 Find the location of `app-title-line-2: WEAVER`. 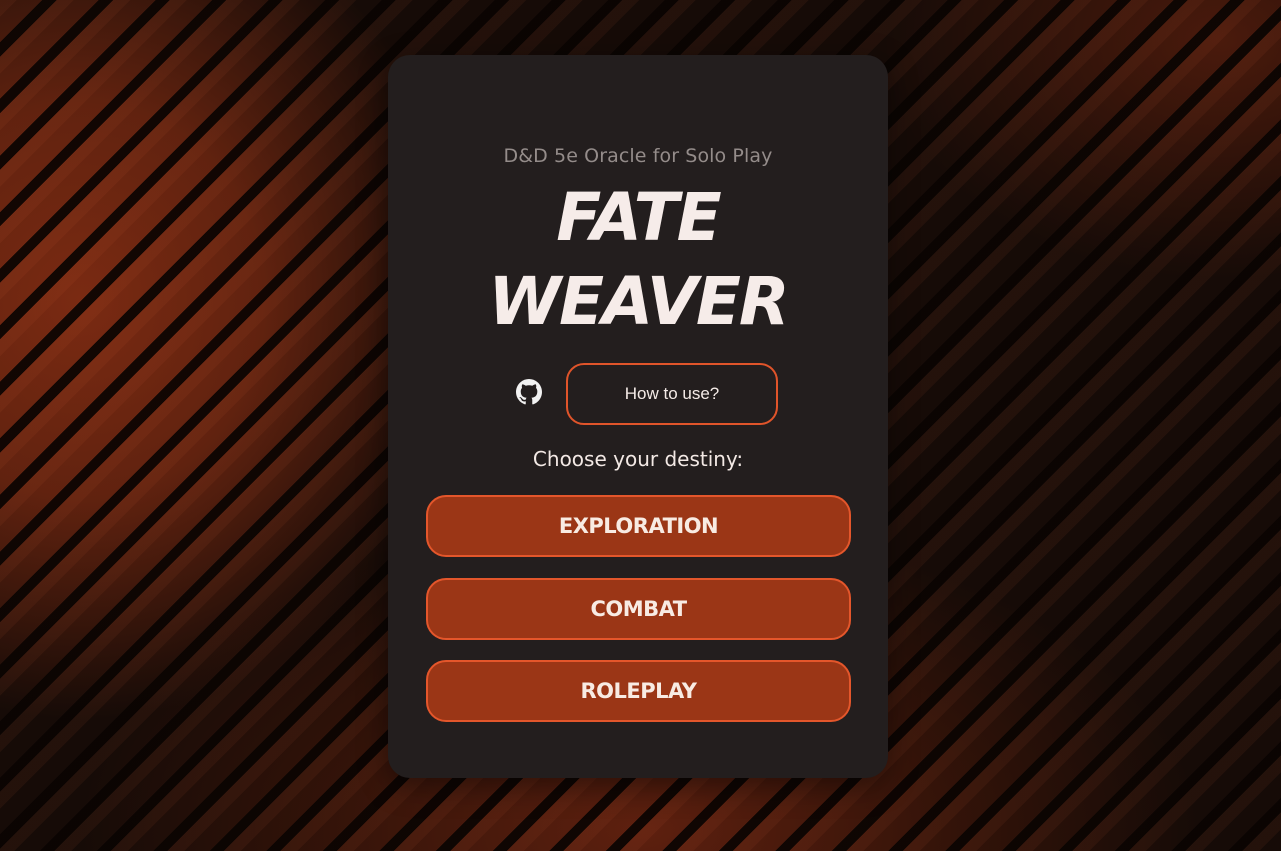

app-title-line-2: WEAVER is located at coordinates (638, 301).